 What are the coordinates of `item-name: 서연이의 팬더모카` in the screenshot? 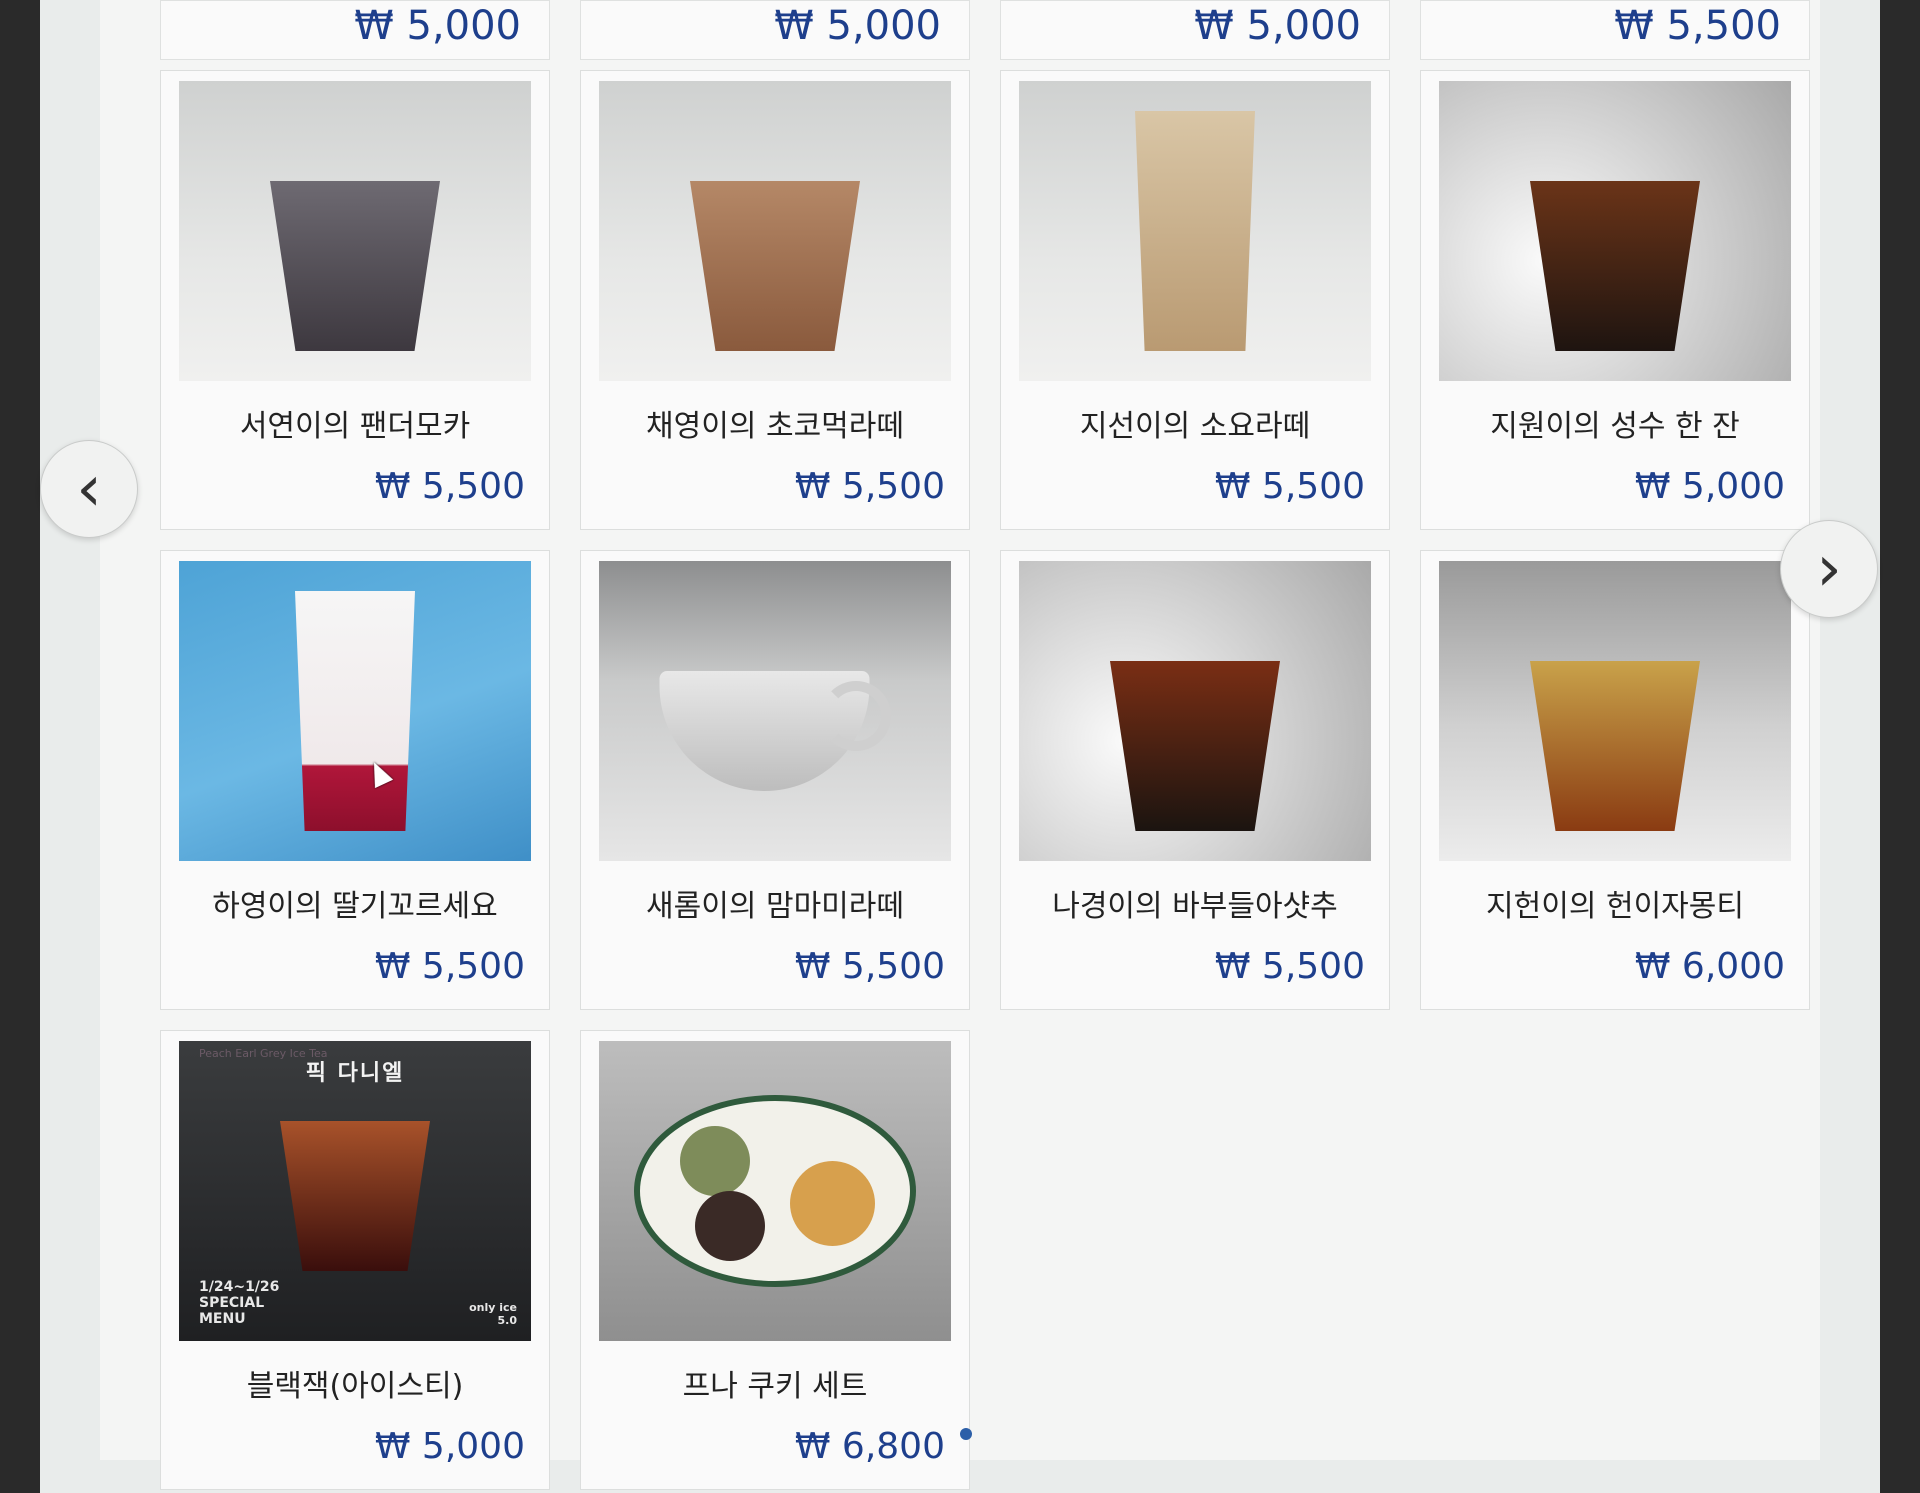 It's located at (355, 426).